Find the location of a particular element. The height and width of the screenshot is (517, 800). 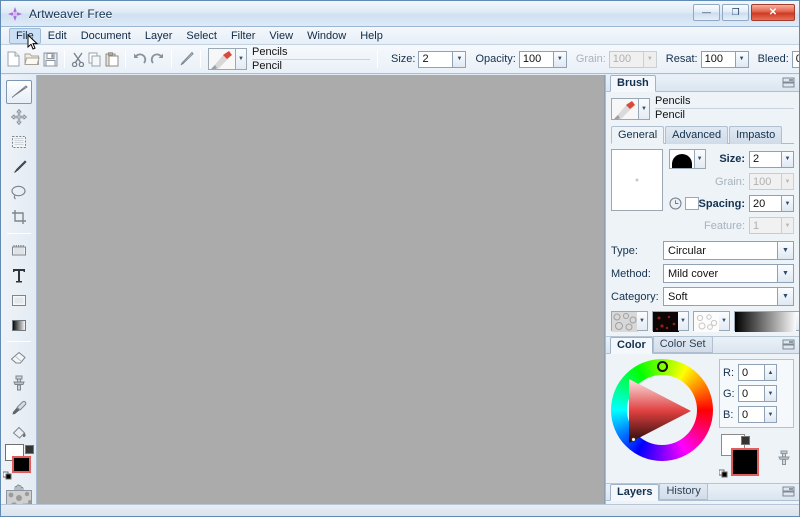

tool-eraser is located at coordinates (19, 358).